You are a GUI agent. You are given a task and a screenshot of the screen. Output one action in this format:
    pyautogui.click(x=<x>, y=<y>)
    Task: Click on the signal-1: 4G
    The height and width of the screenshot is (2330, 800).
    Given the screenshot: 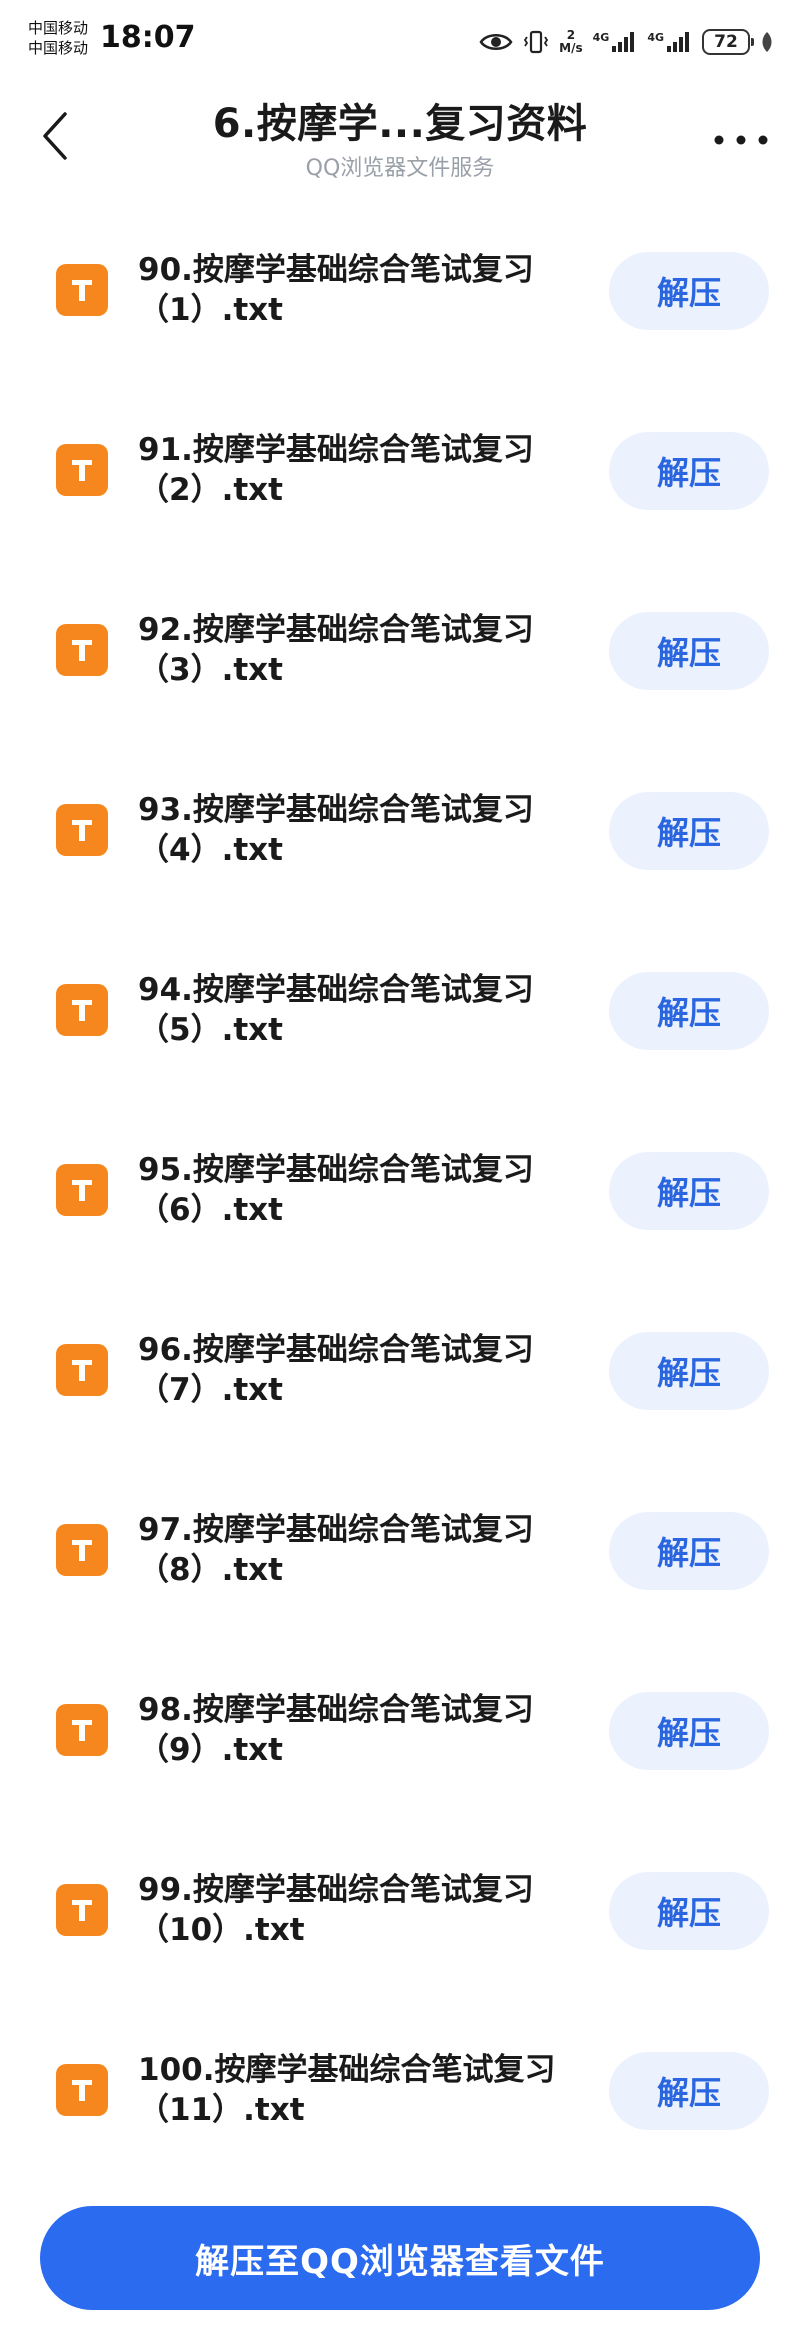 What is the action you would take?
    pyautogui.click(x=615, y=42)
    